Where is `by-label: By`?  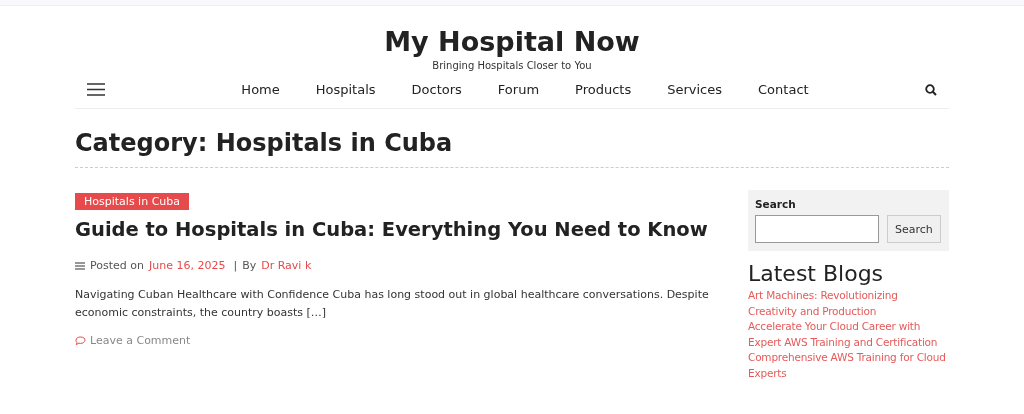 by-label: By is located at coordinates (249, 265).